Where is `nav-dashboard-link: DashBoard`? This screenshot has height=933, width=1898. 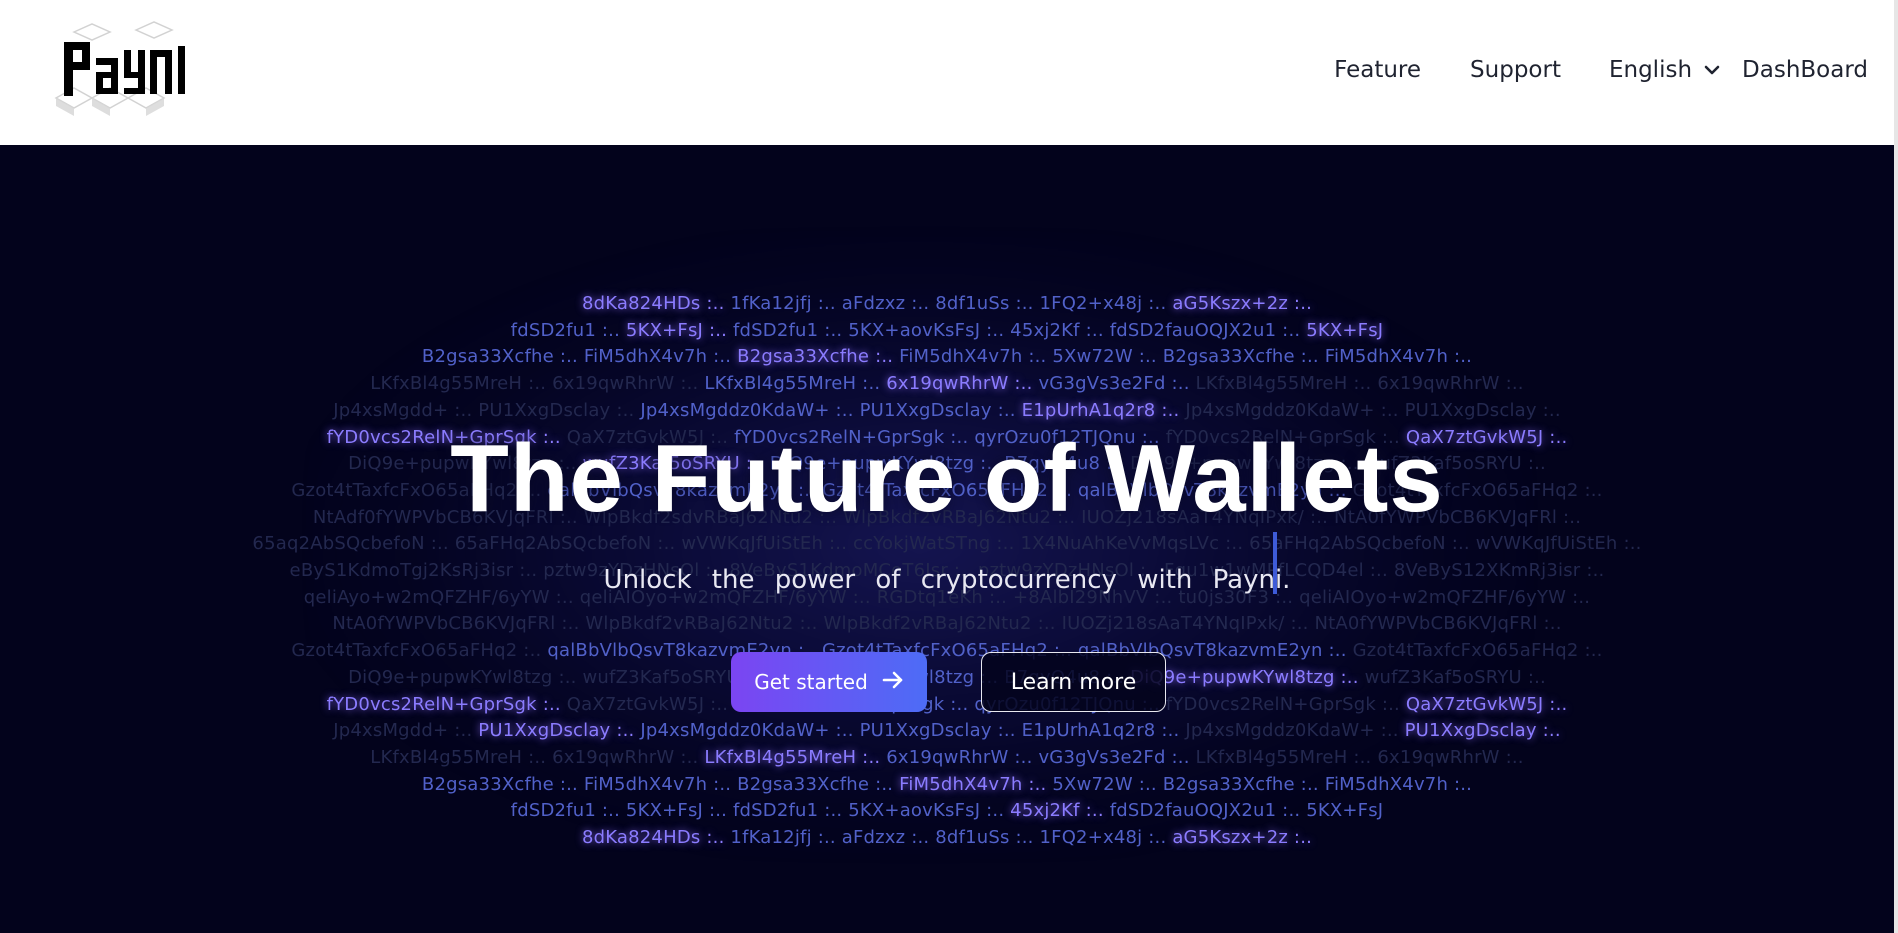 nav-dashboard-link: DashBoard is located at coordinates (1805, 70).